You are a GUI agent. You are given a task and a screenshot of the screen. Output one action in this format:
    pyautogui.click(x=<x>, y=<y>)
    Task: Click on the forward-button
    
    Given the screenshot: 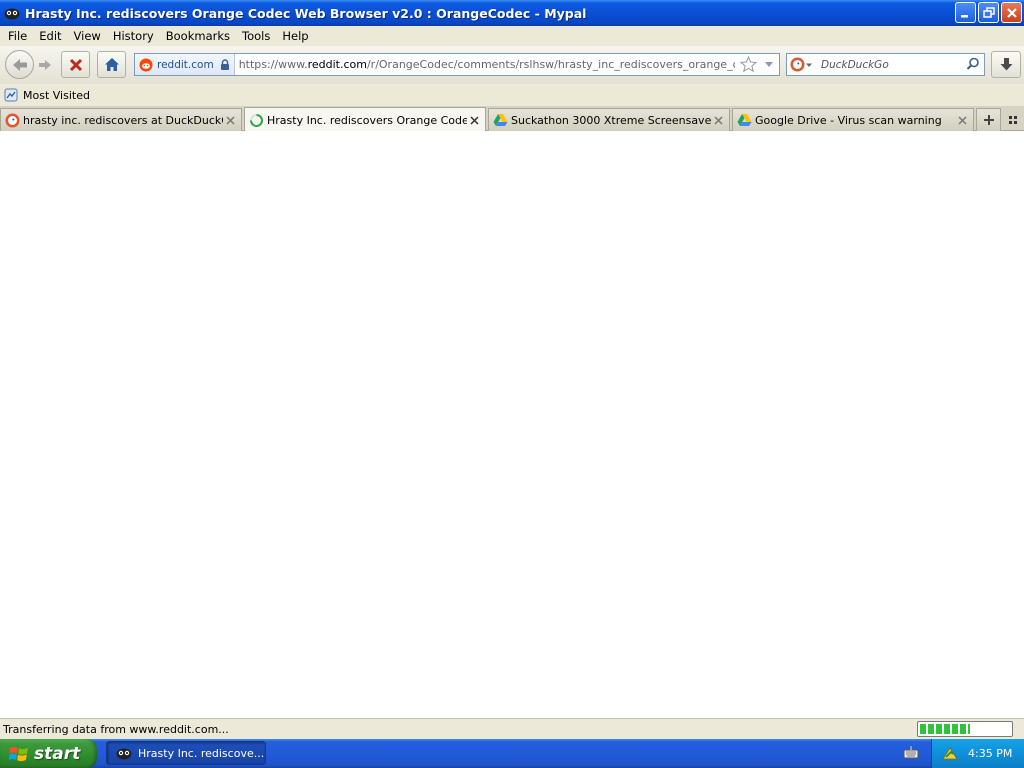 What is the action you would take?
    pyautogui.click(x=45, y=65)
    